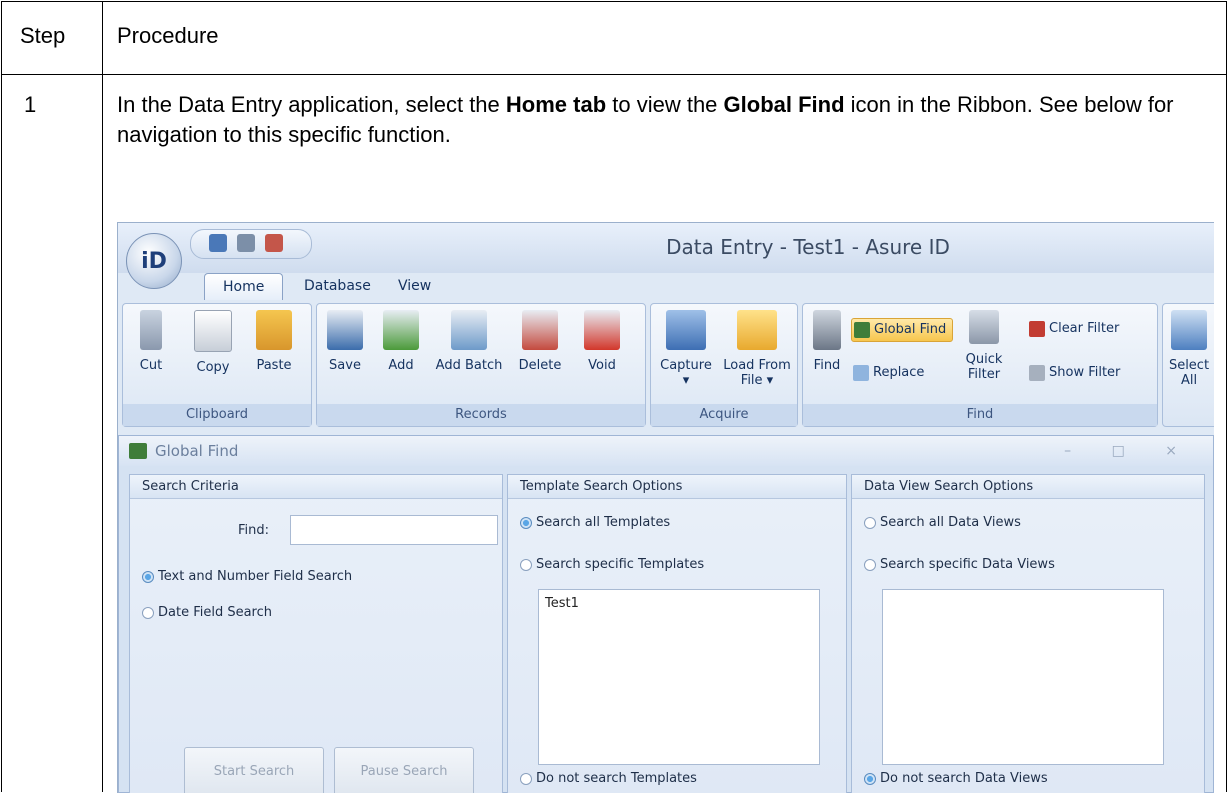  Describe the element at coordinates (254, 770) in the screenshot. I see `start-search-button: Start Search` at that location.